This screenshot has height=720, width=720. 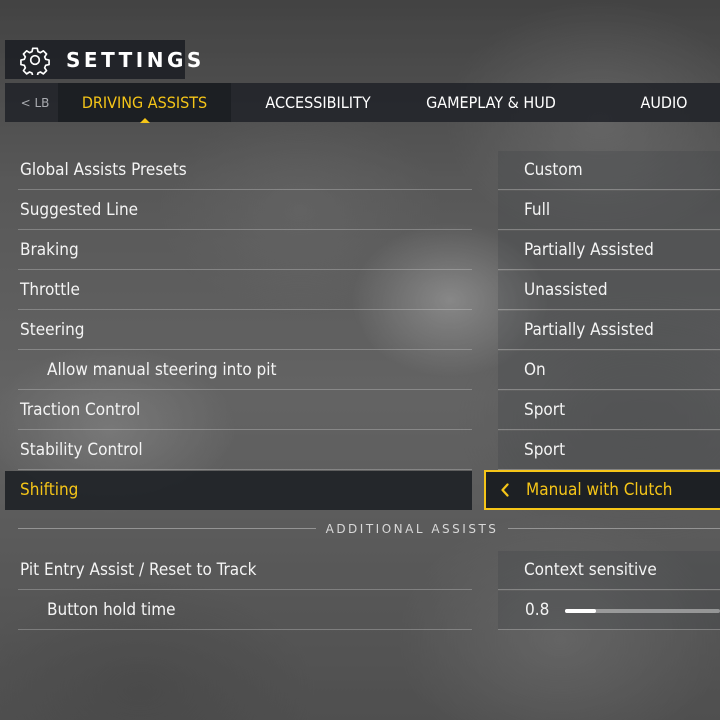 What do you see at coordinates (360, 490) in the screenshot?
I see `setting-row-shifting: Shifting Manual with Clutch` at bounding box center [360, 490].